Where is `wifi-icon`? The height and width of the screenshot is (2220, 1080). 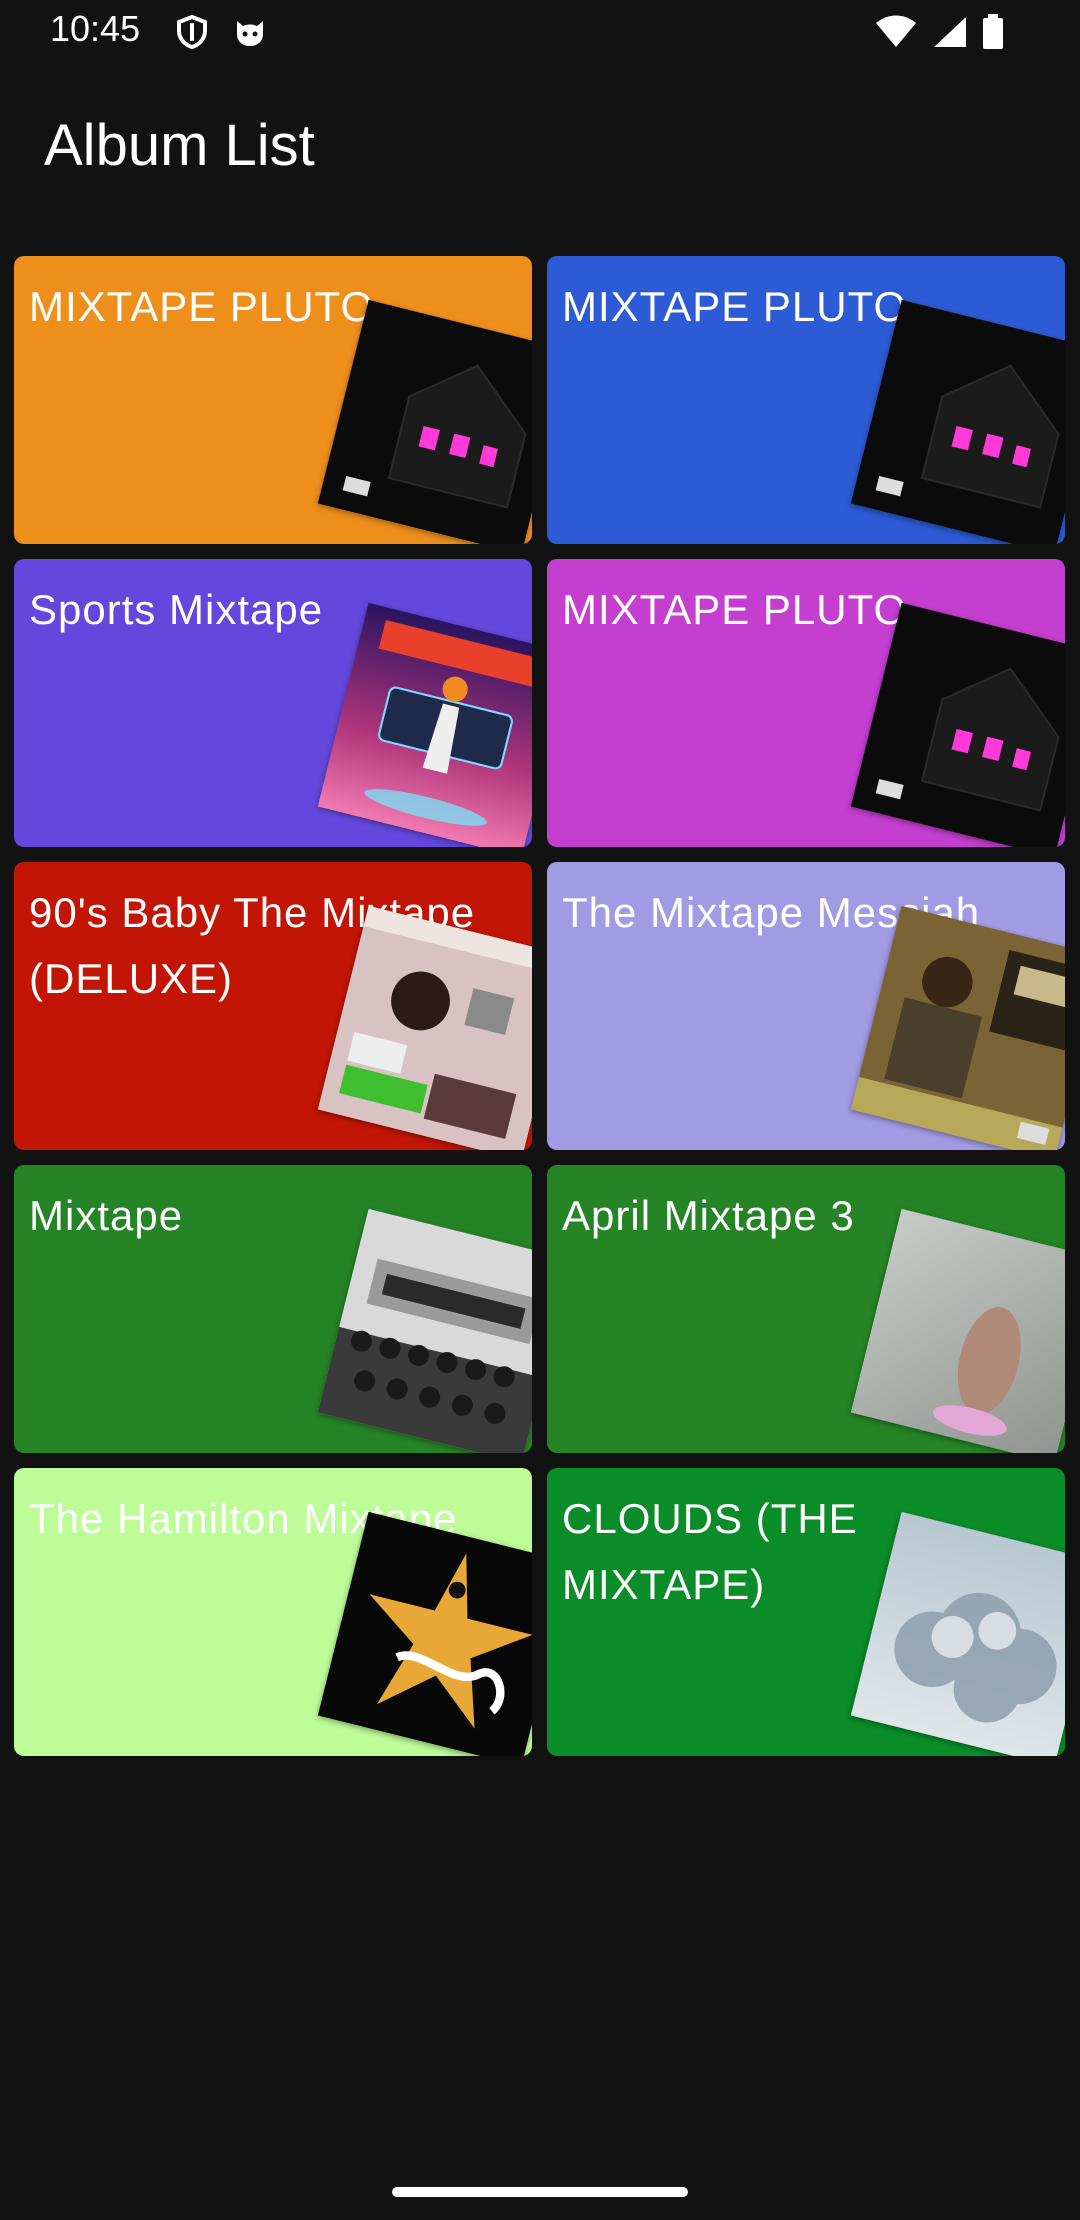 wifi-icon is located at coordinates (896, 34).